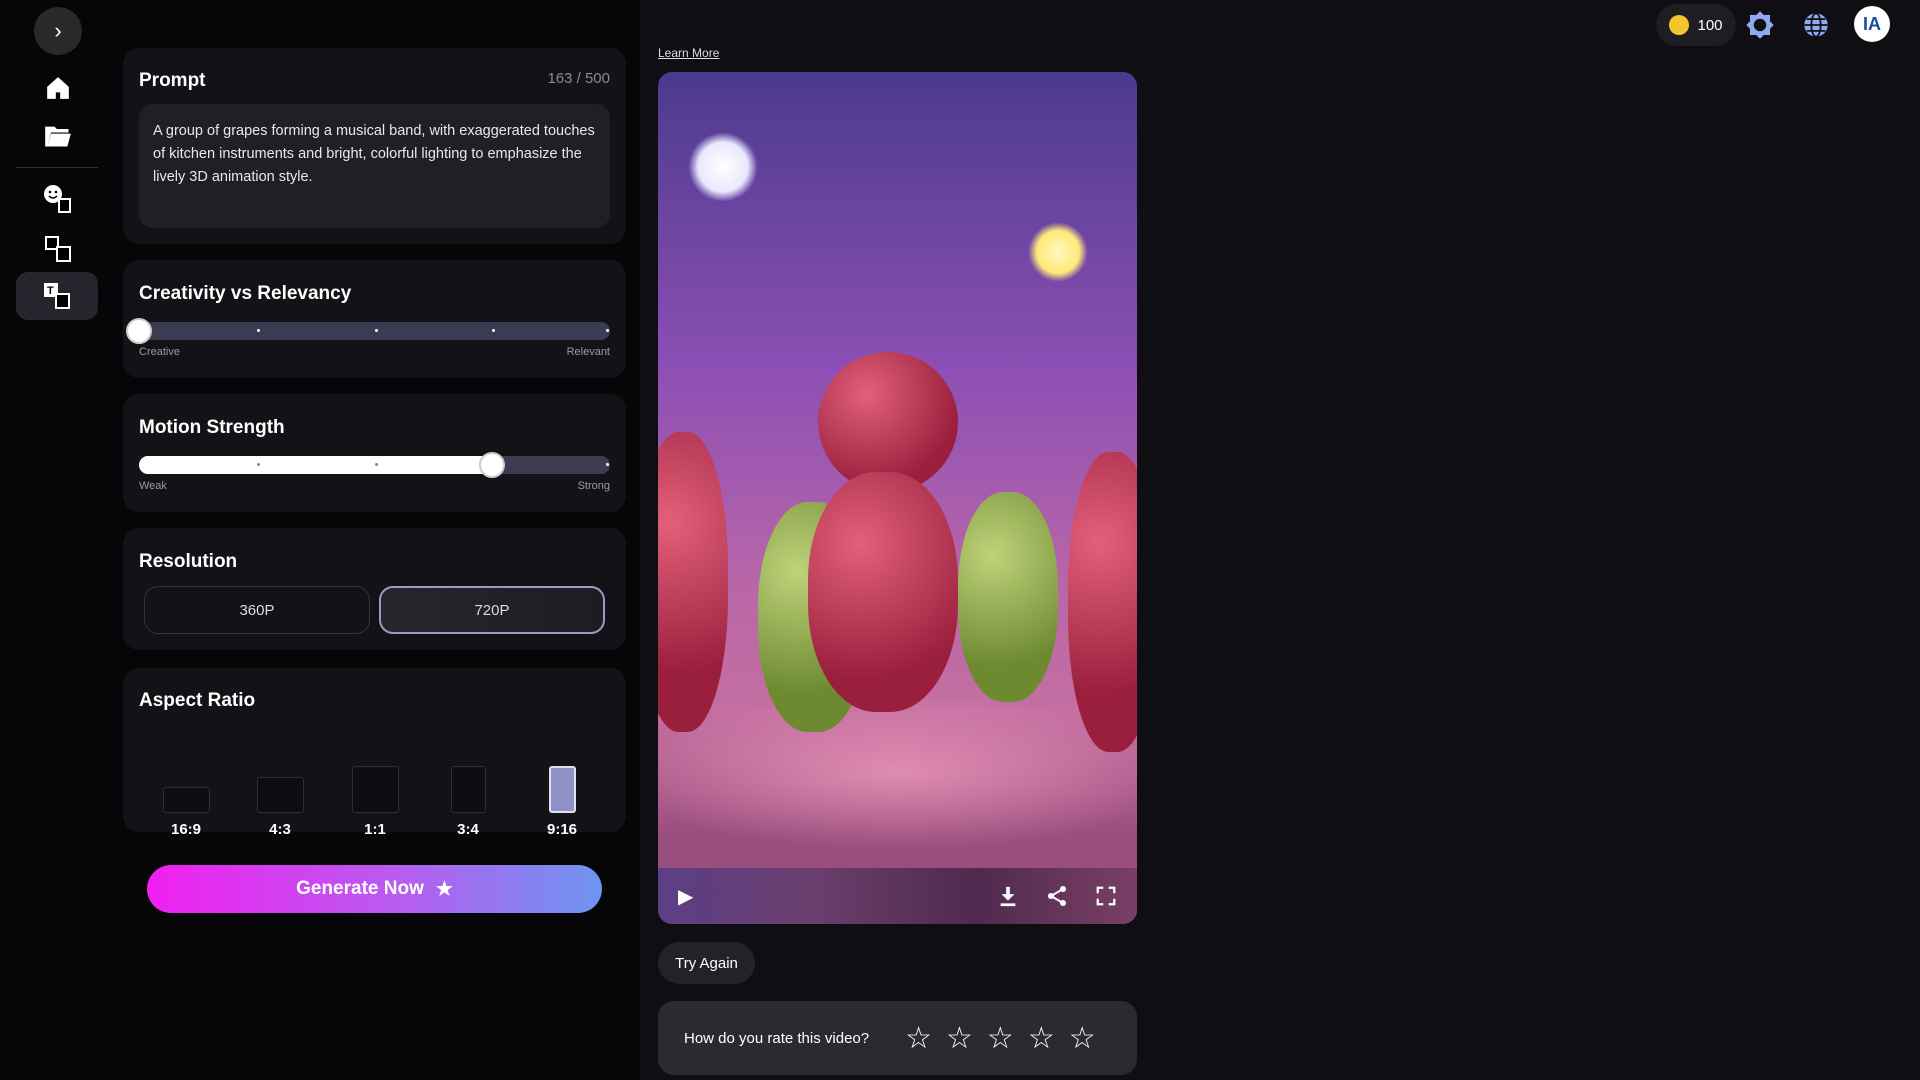  I want to click on text-film-icon: T, so click(57, 296).